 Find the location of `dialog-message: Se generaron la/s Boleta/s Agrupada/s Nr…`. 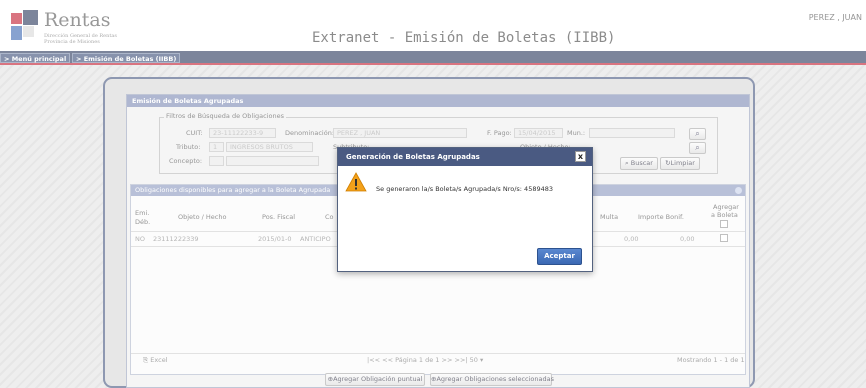

dialog-message: Se generaron la/s Boleta/s Agrupada/s Nr… is located at coordinates (465, 189).